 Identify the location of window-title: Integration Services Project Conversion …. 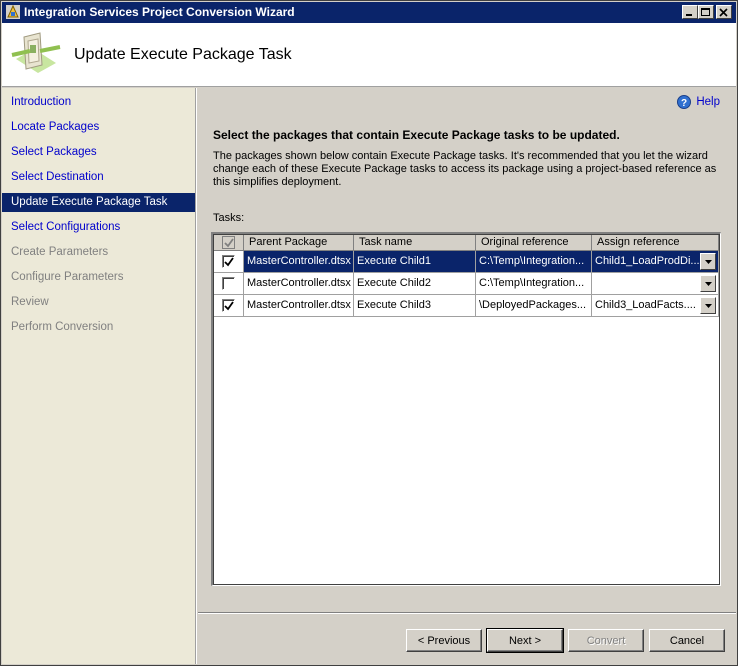
(159, 12).